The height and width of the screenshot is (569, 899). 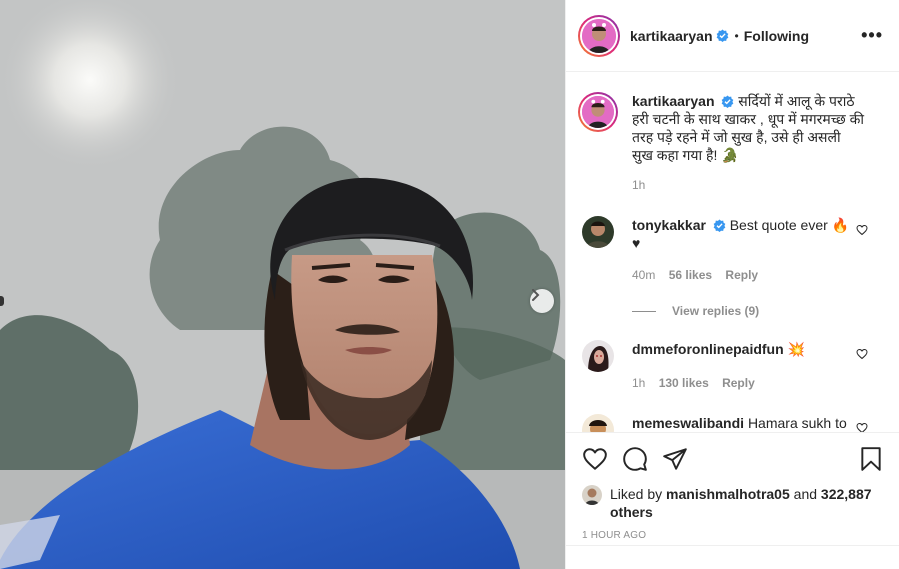 I want to click on author-avatar, so click(x=599, y=35).